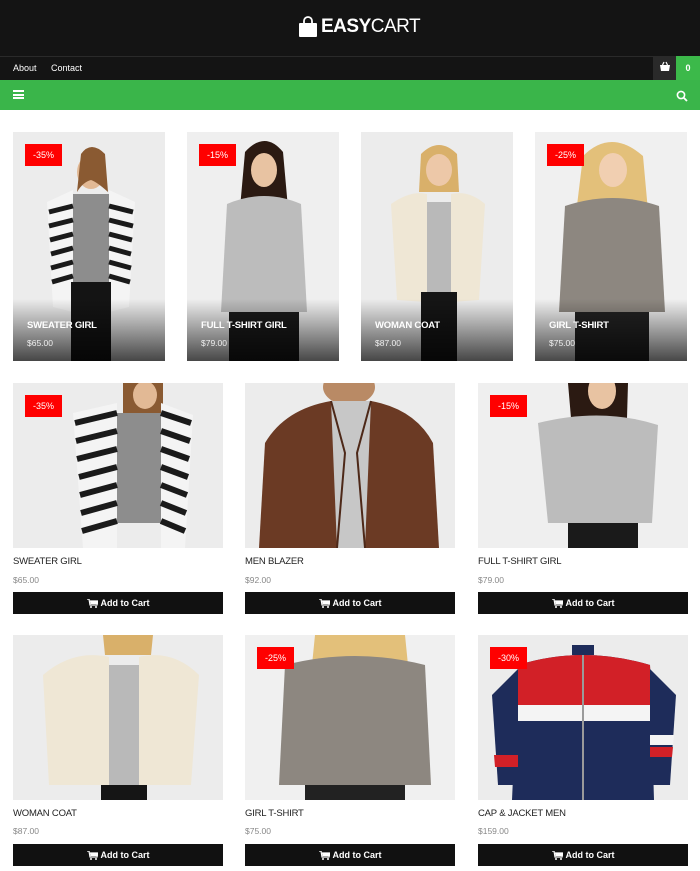 Image resolution: width=700 pixels, height=871 pixels. Describe the element at coordinates (371, 26) in the screenshot. I see `brand-name: EASYCART` at that location.